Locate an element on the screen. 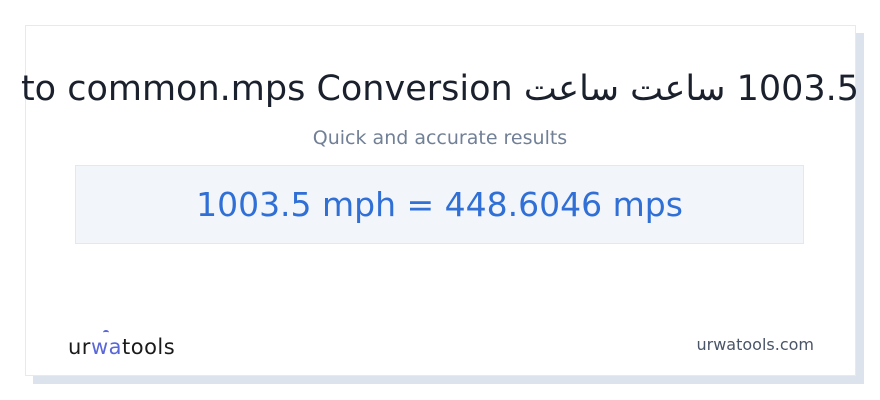  urwatools-logo: urwatools is located at coordinates (122, 345).